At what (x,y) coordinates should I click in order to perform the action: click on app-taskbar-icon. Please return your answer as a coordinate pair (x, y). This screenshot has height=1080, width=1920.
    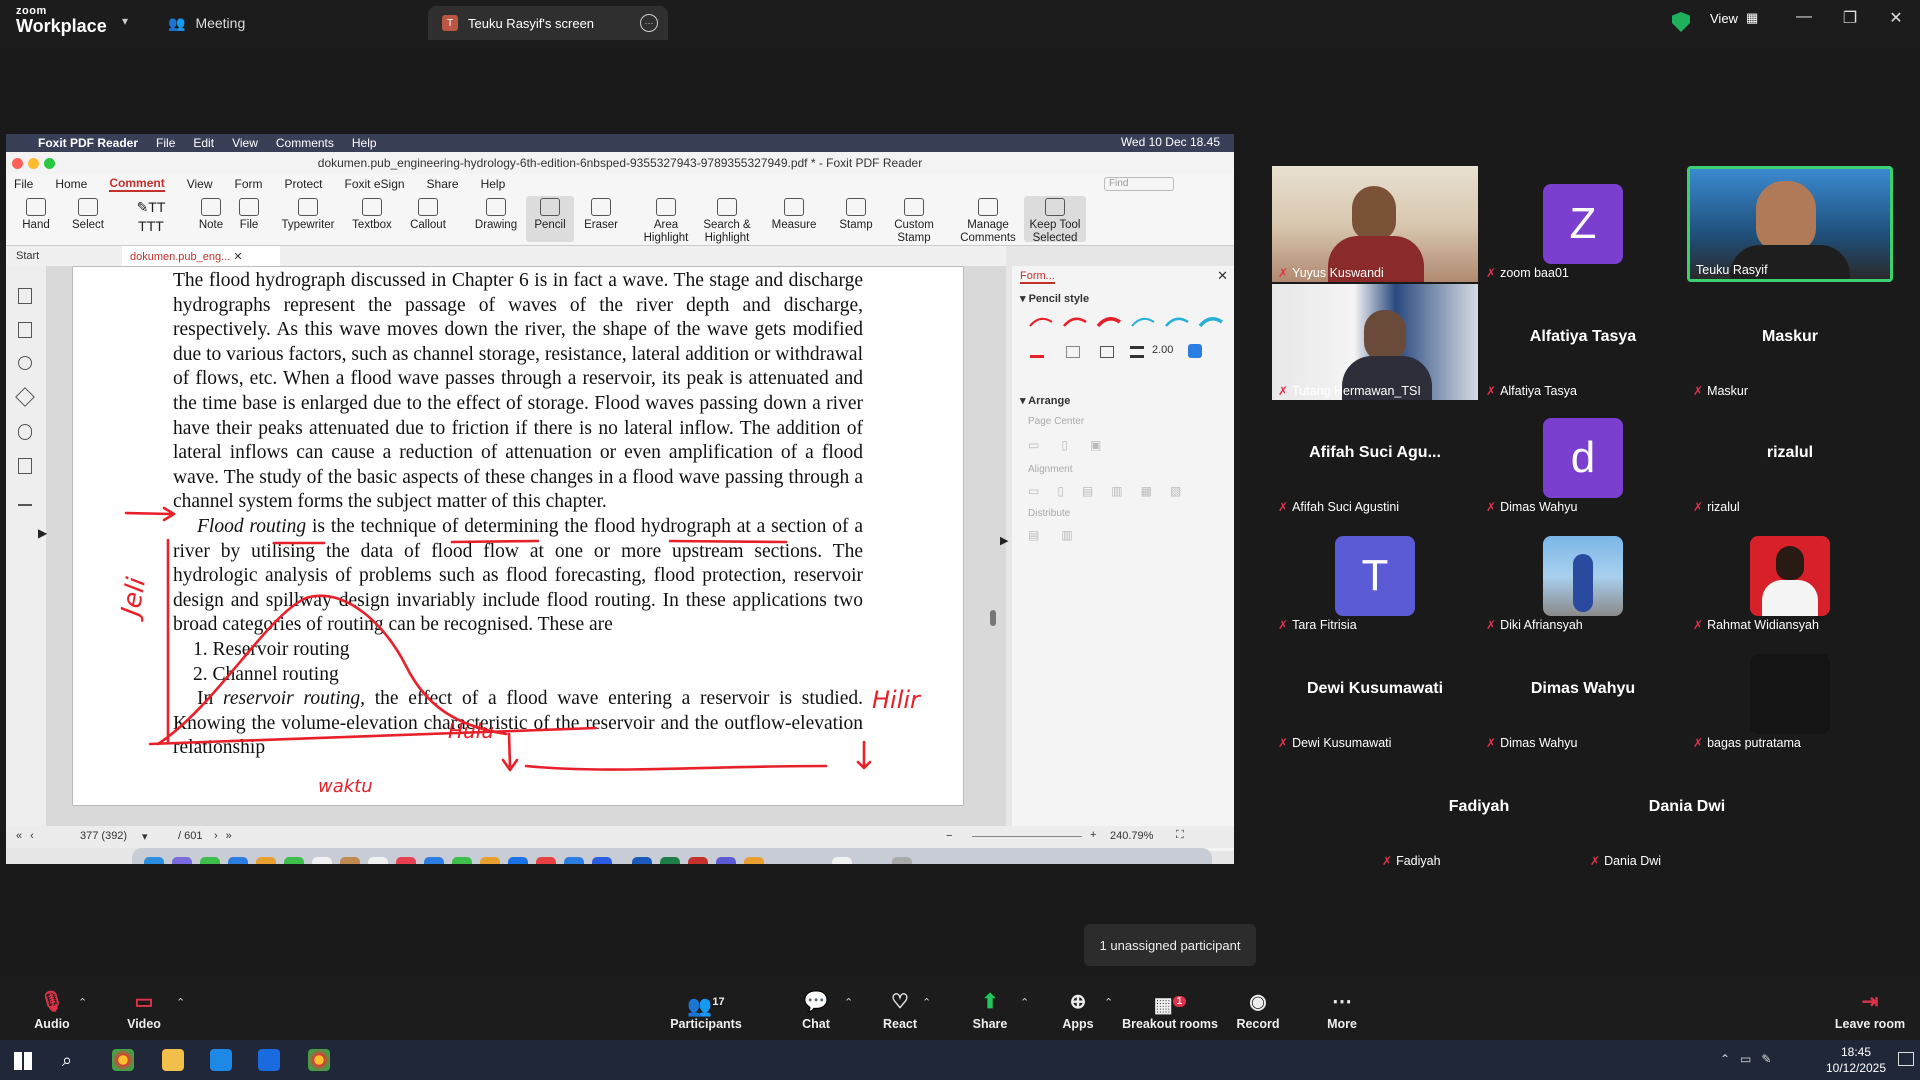
    Looking at the image, I should click on (221, 1060).